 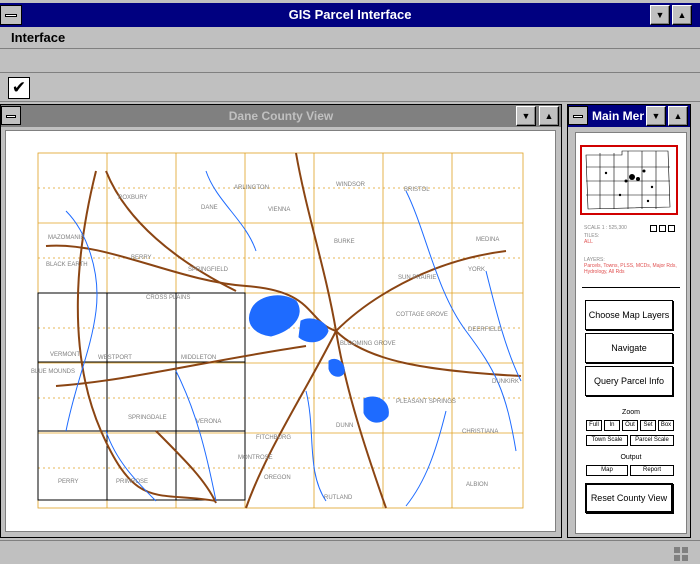 I want to click on map-label: BLACK EARTH, so click(x=67, y=265).